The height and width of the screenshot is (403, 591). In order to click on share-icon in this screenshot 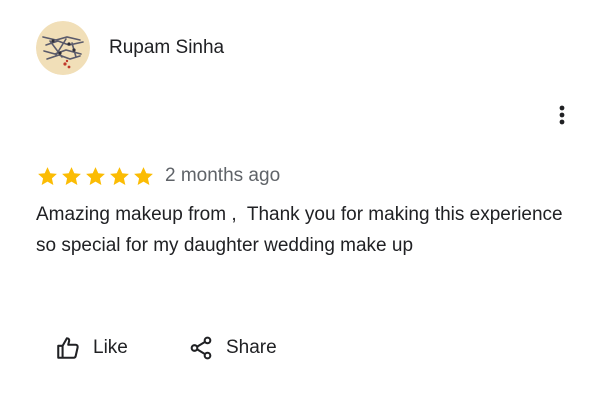, I will do `click(201, 348)`.